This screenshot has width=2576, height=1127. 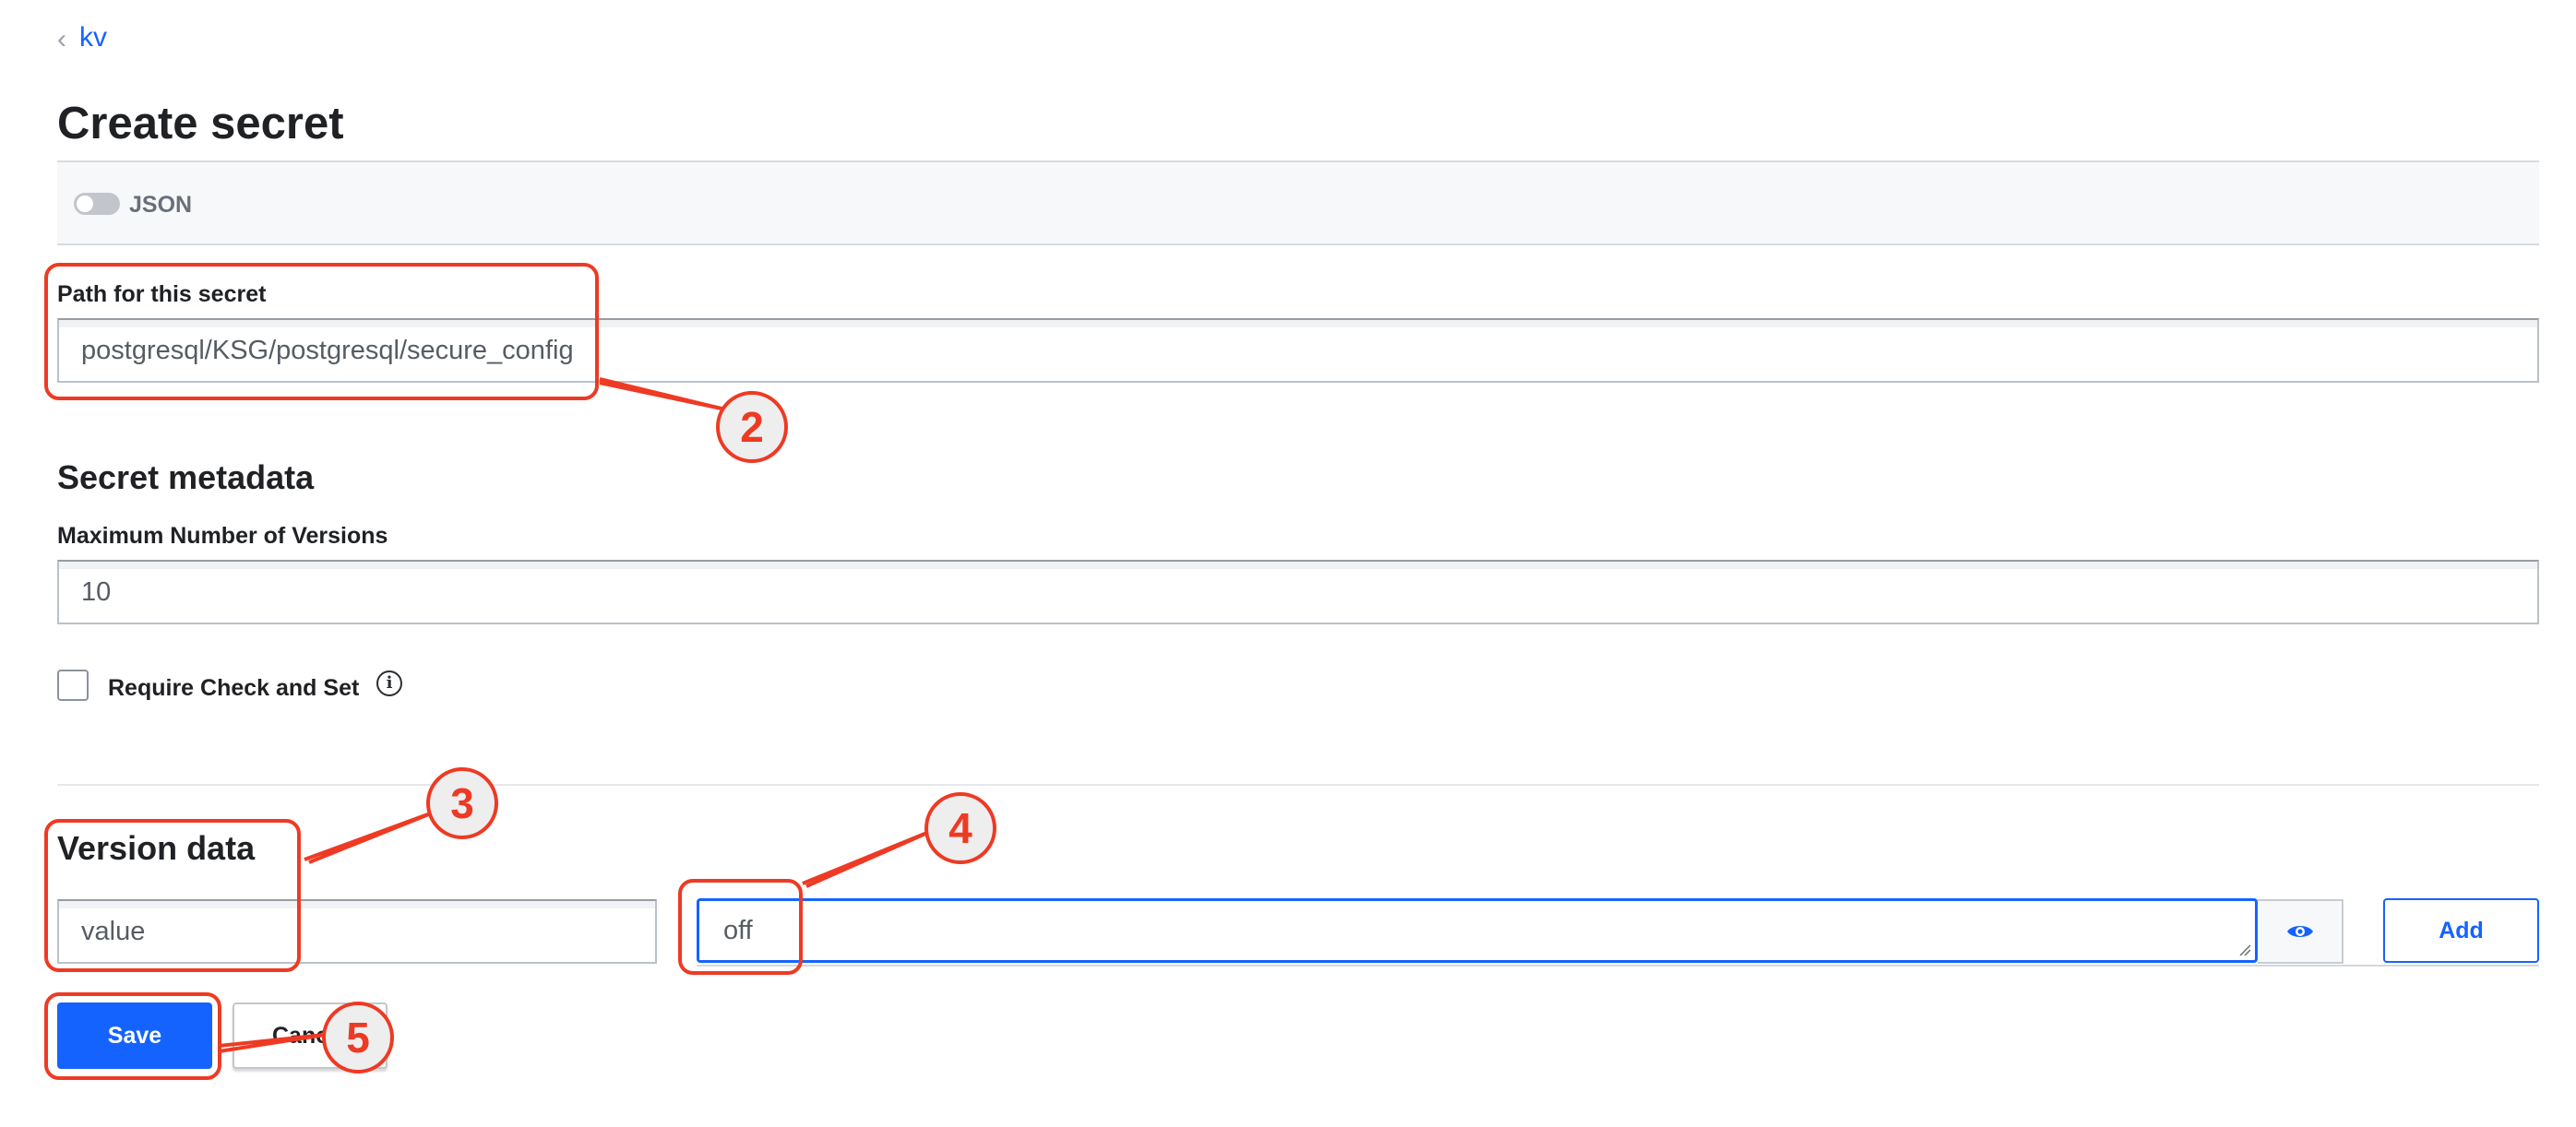 What do you see at coordinates (752, 427) in the screenshot?
I see `callout-2: 2` at bounding box center [752, 427].